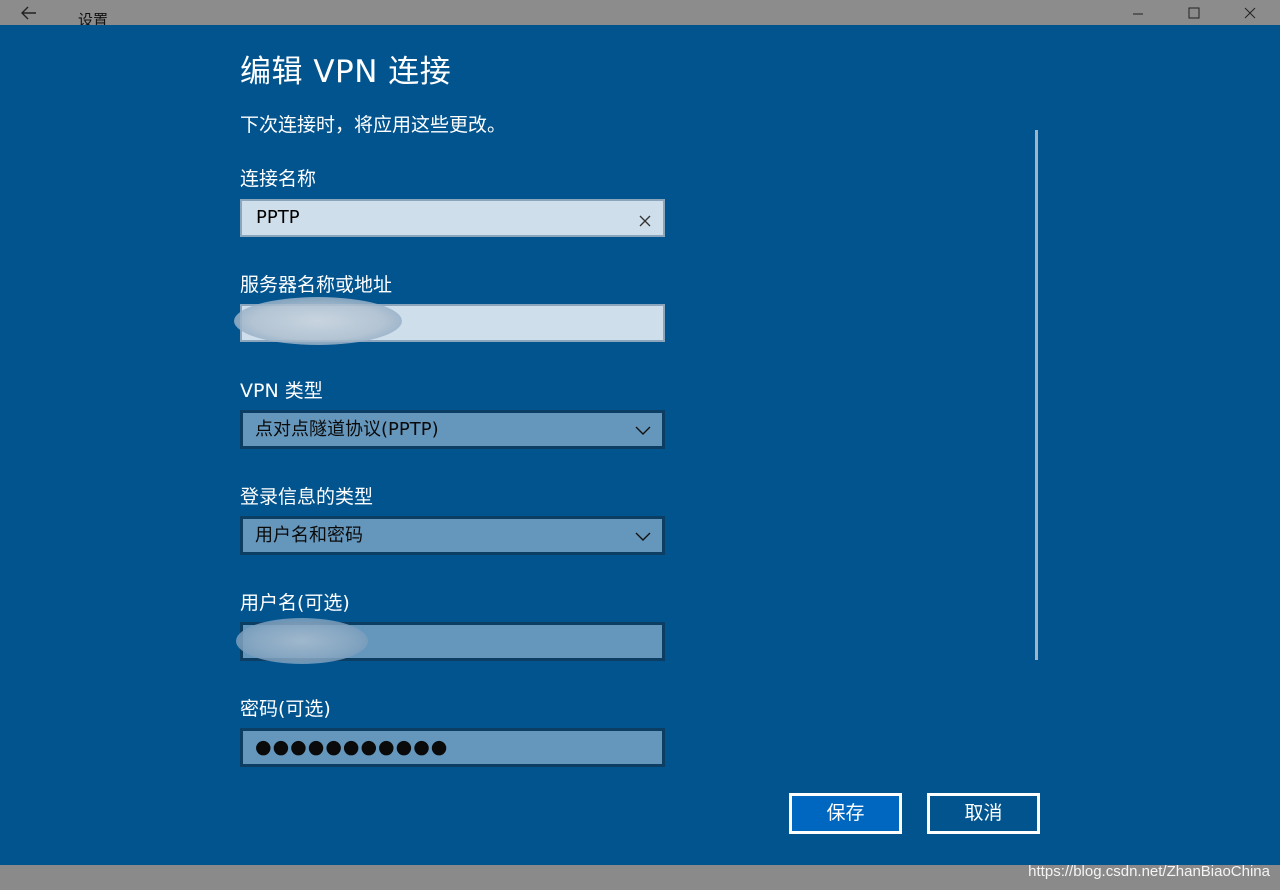 Image resolution: width=1280 pixels, height=890 pixels. I want to click on password-label: 密码(可选), so click(285, 709).